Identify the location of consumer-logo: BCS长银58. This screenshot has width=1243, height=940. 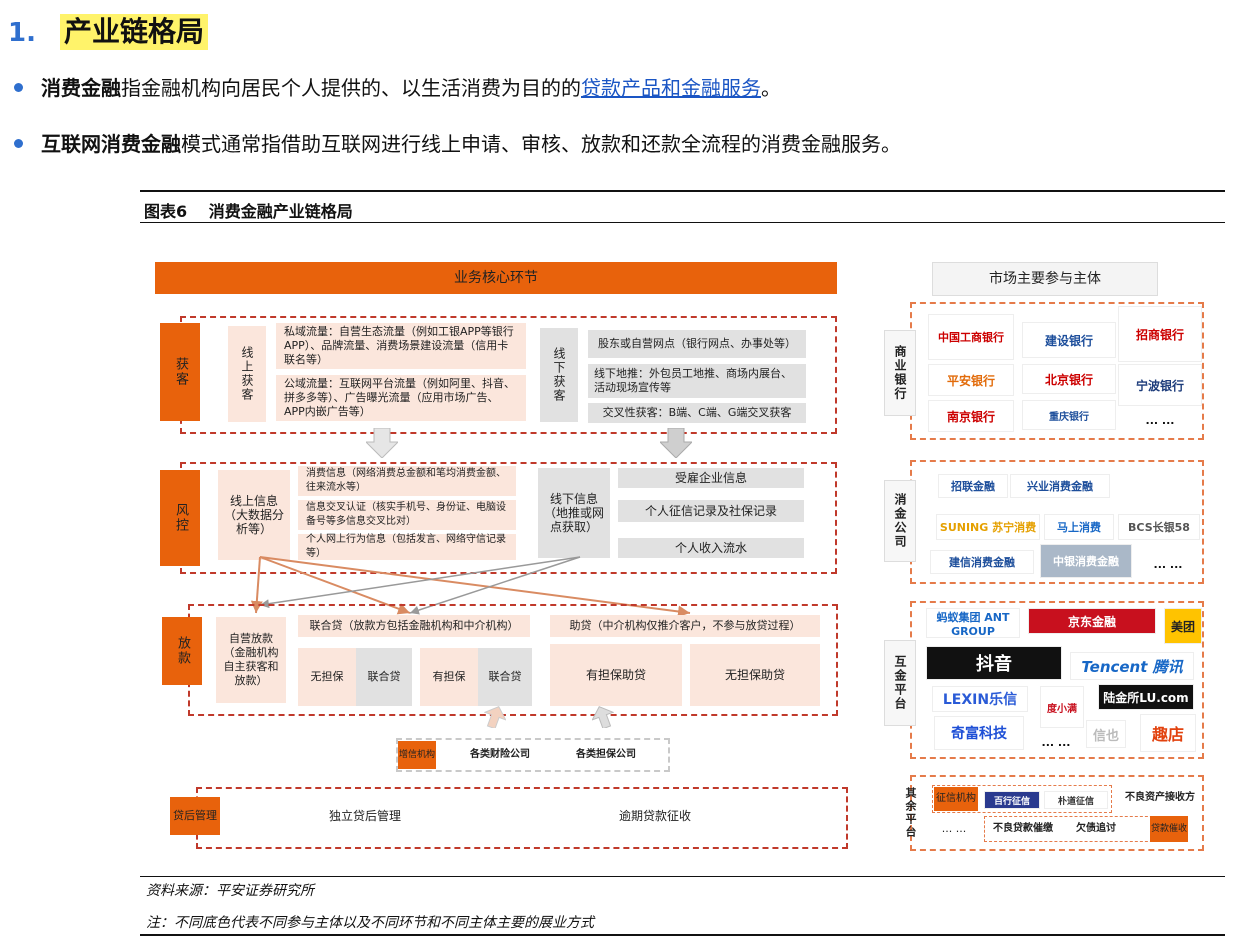
(1159, 527).